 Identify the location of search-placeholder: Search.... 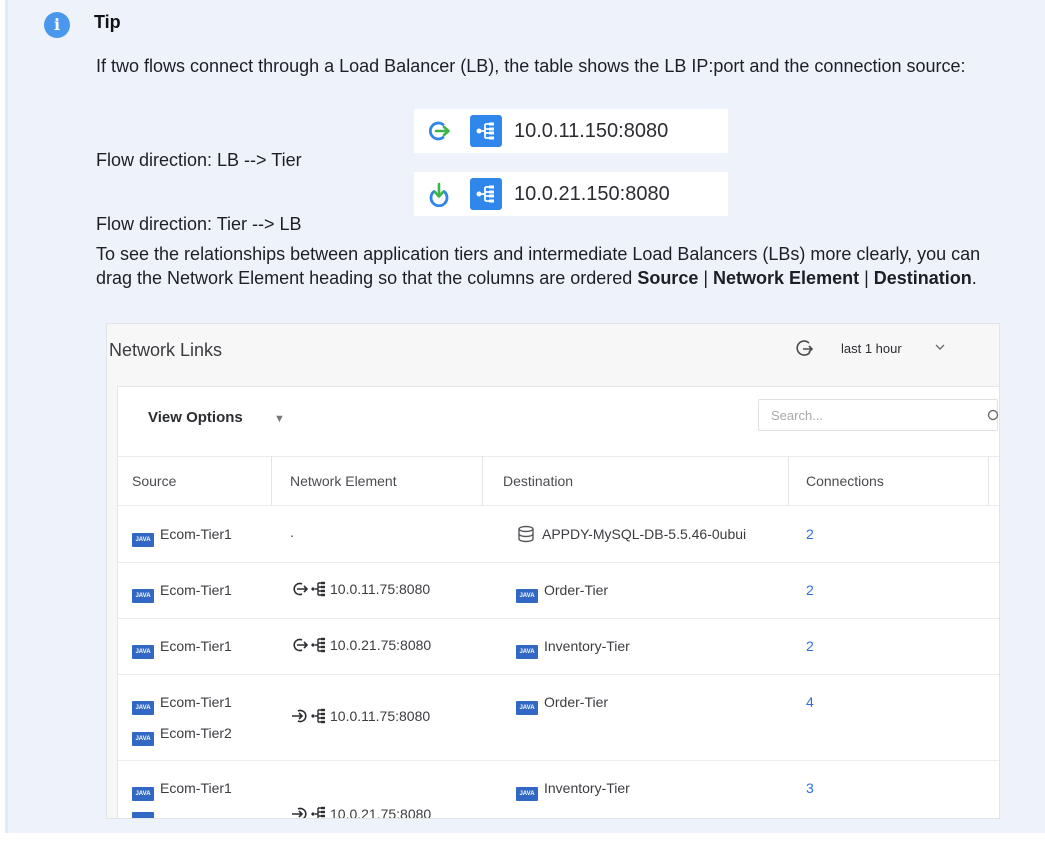
(797, 415).